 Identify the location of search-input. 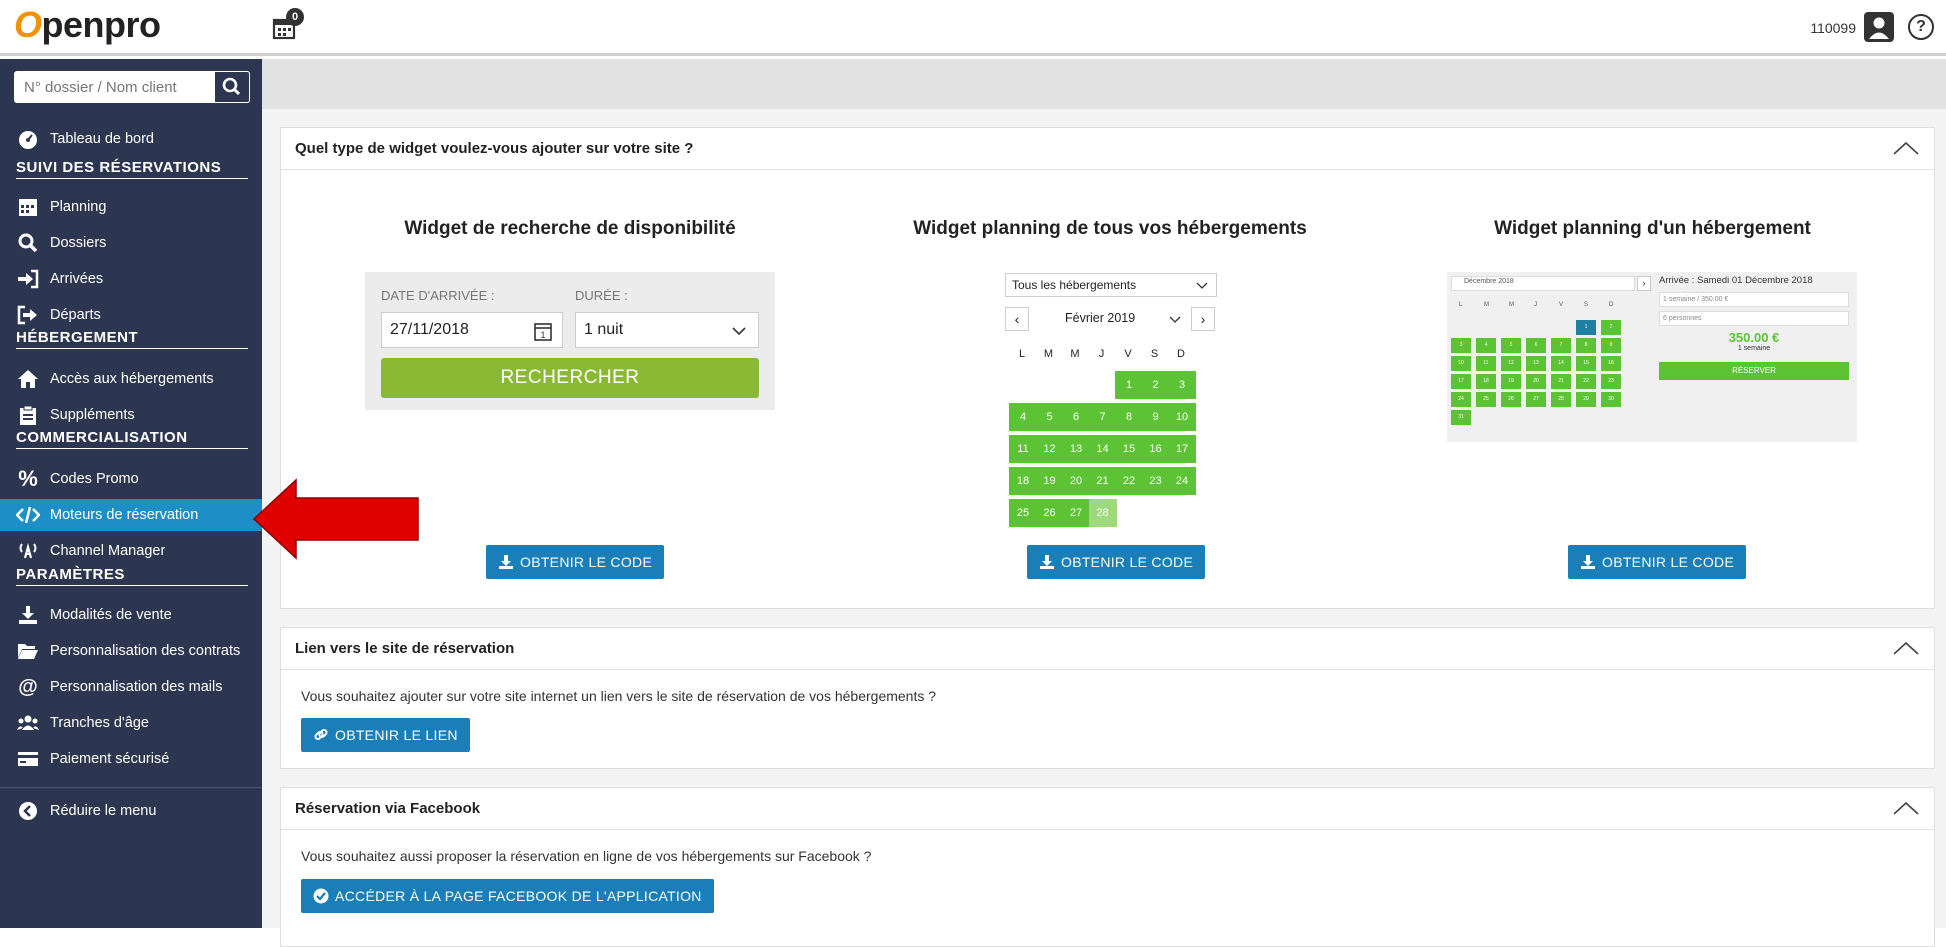
(114, 87).